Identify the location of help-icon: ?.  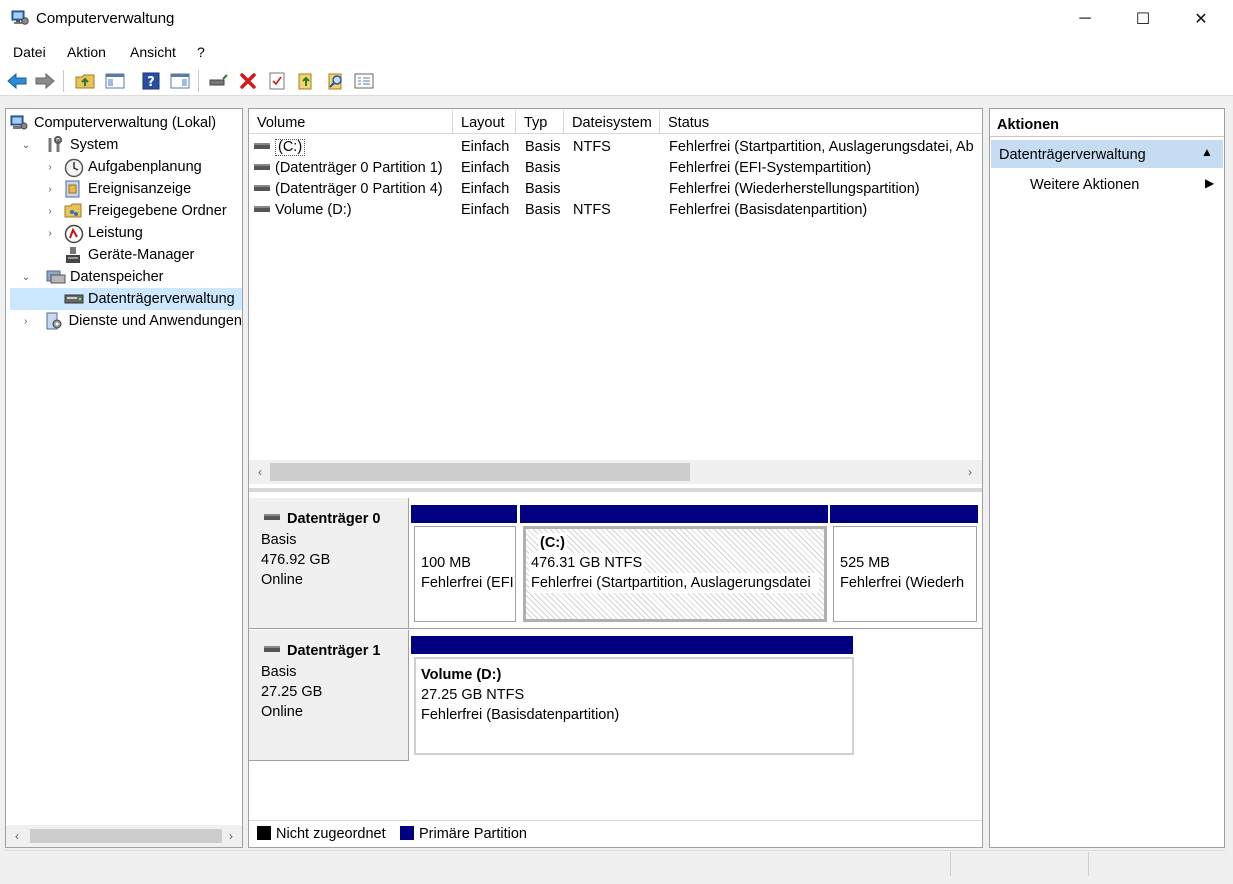
(151, 81).